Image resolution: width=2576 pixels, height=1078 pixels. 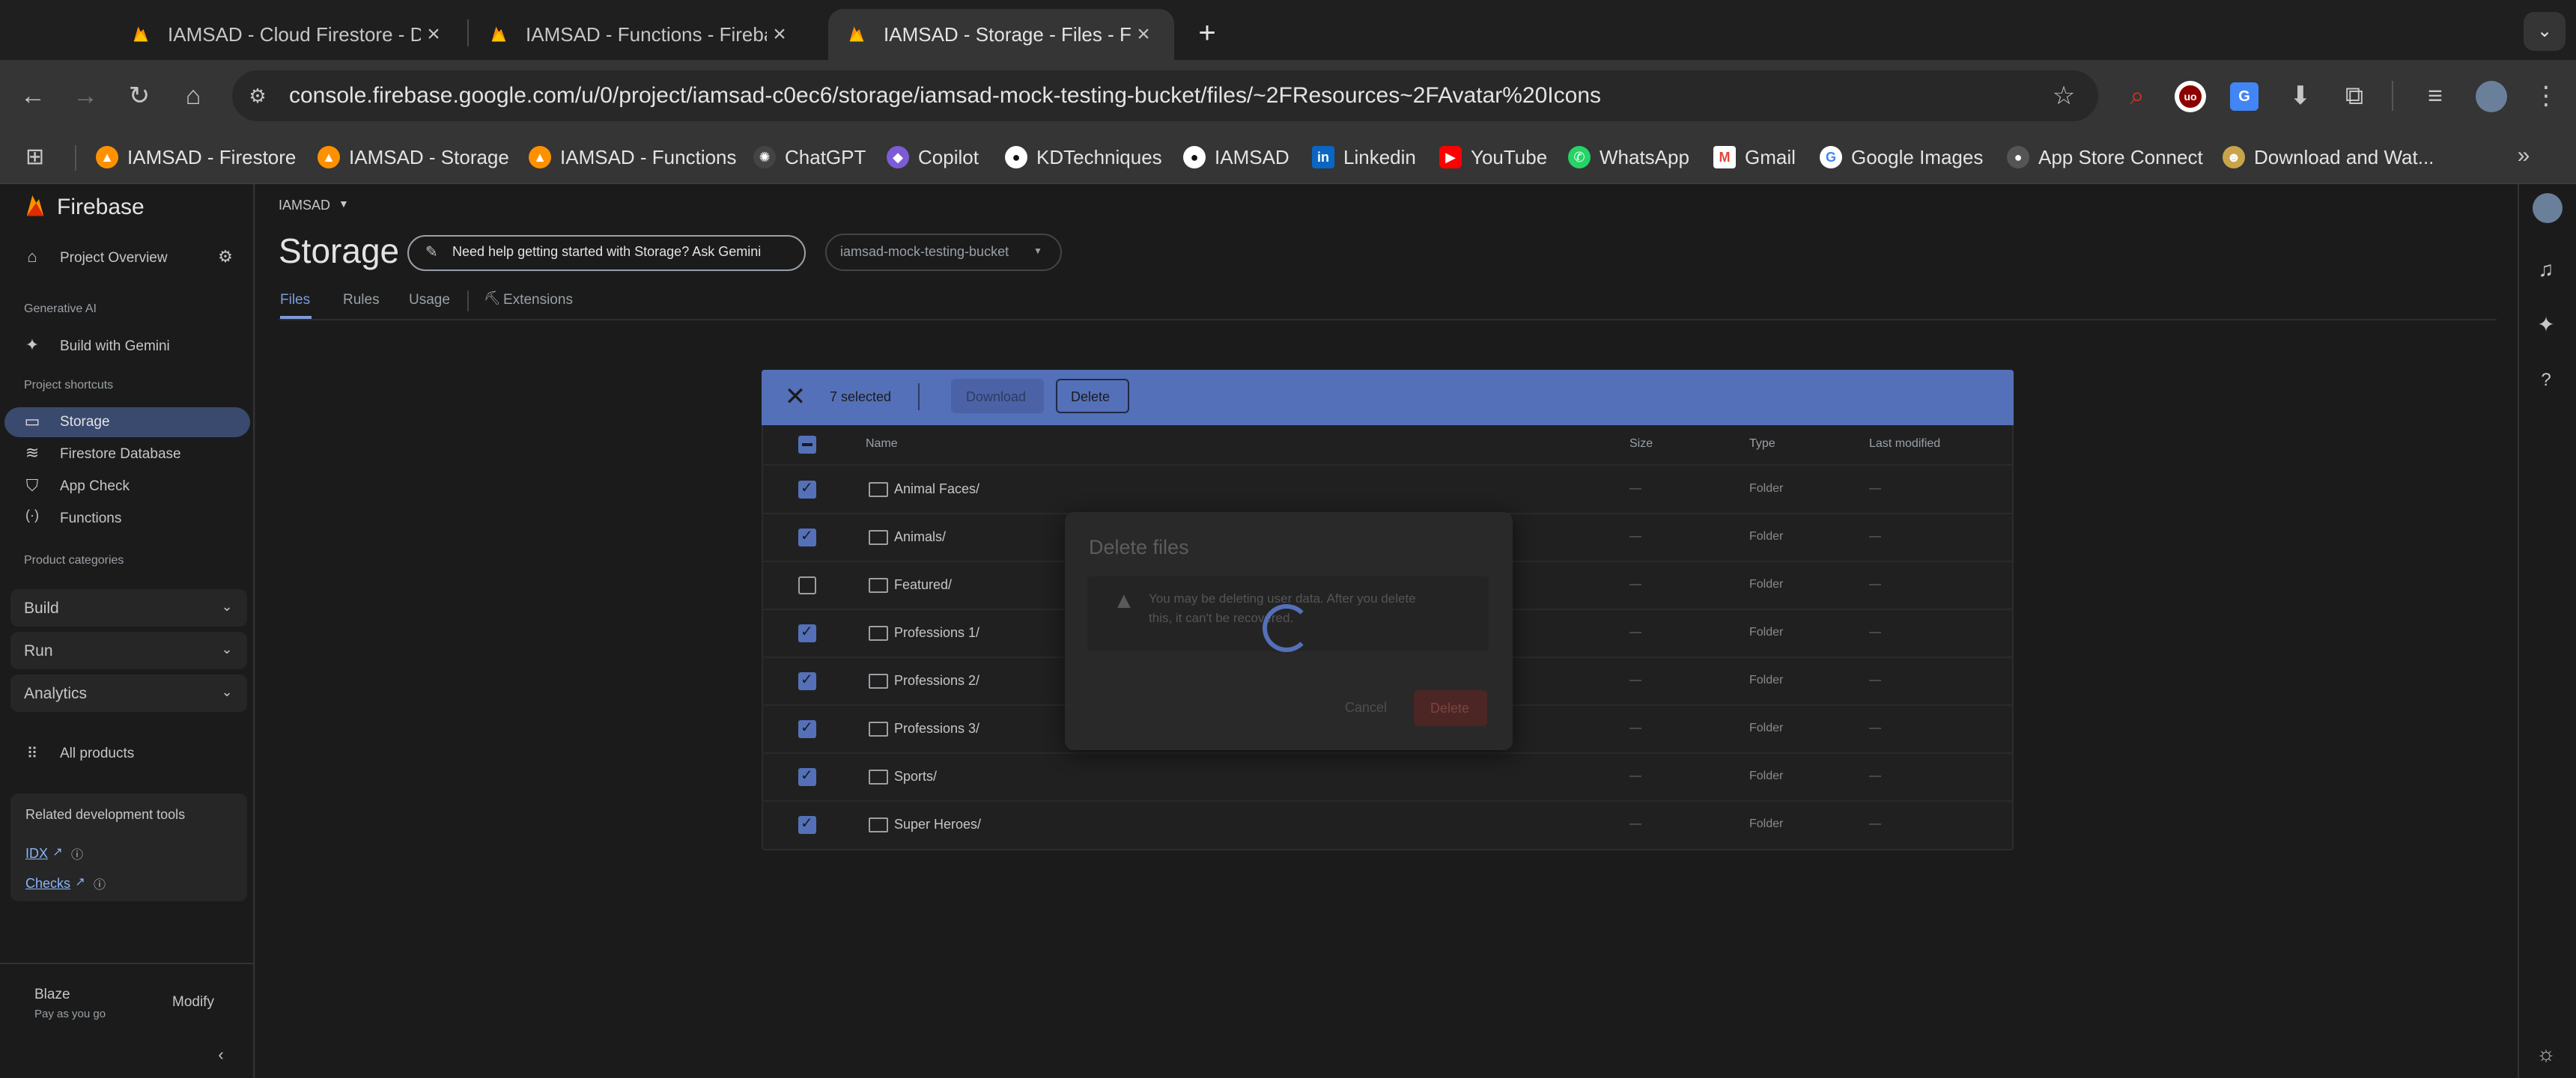 I want to click on theme-sun-icon: ☼, so click(x=2546, y=1054).